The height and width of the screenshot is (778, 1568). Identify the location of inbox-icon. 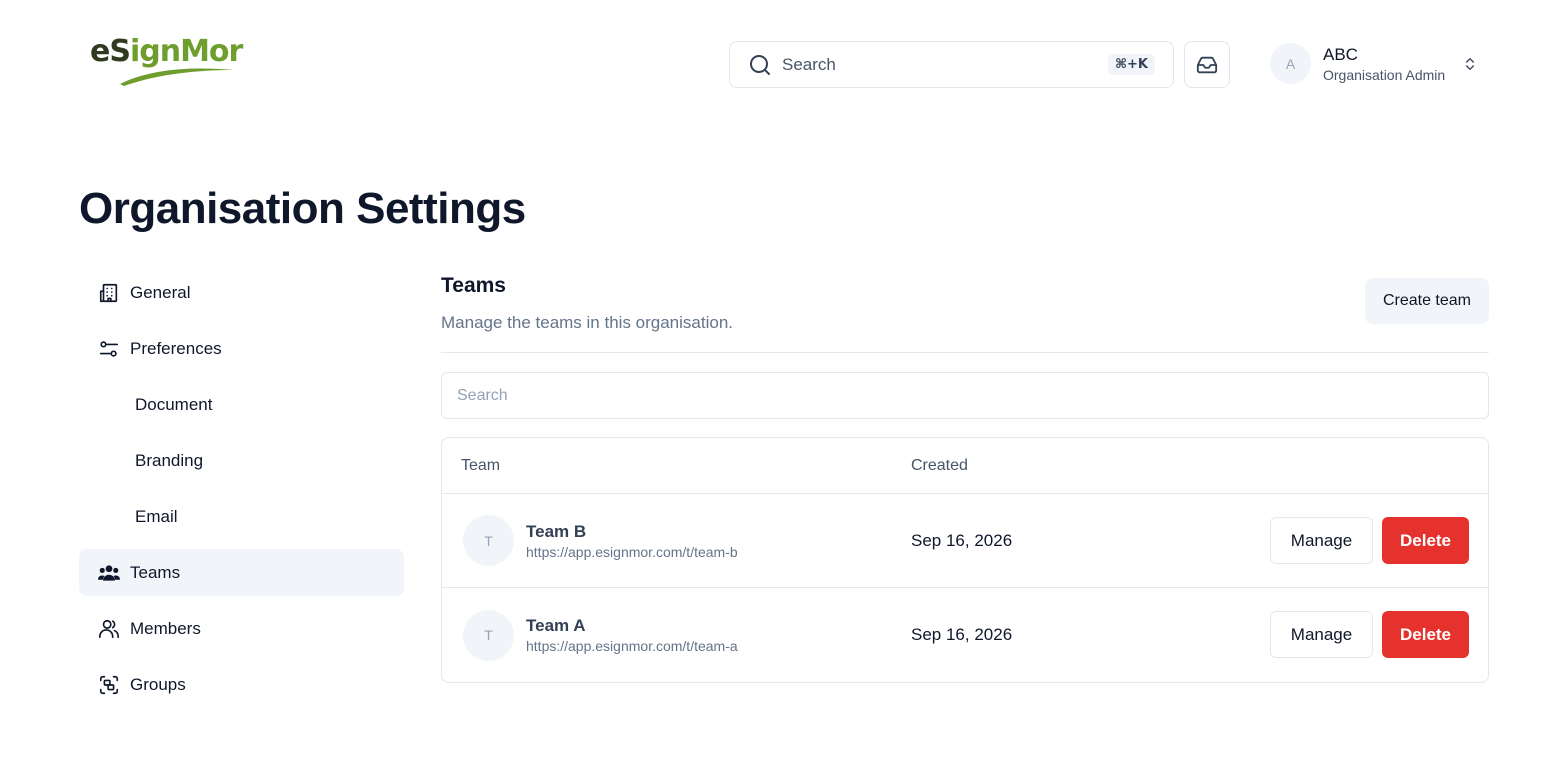
(1207, 64).